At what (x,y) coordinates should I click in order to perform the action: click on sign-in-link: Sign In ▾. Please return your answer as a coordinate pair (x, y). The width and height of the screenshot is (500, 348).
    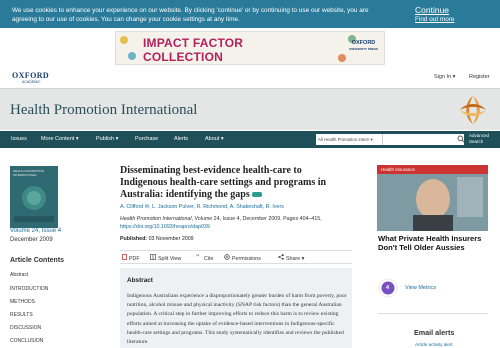
    Looking at the image, I should click on (444, 77).